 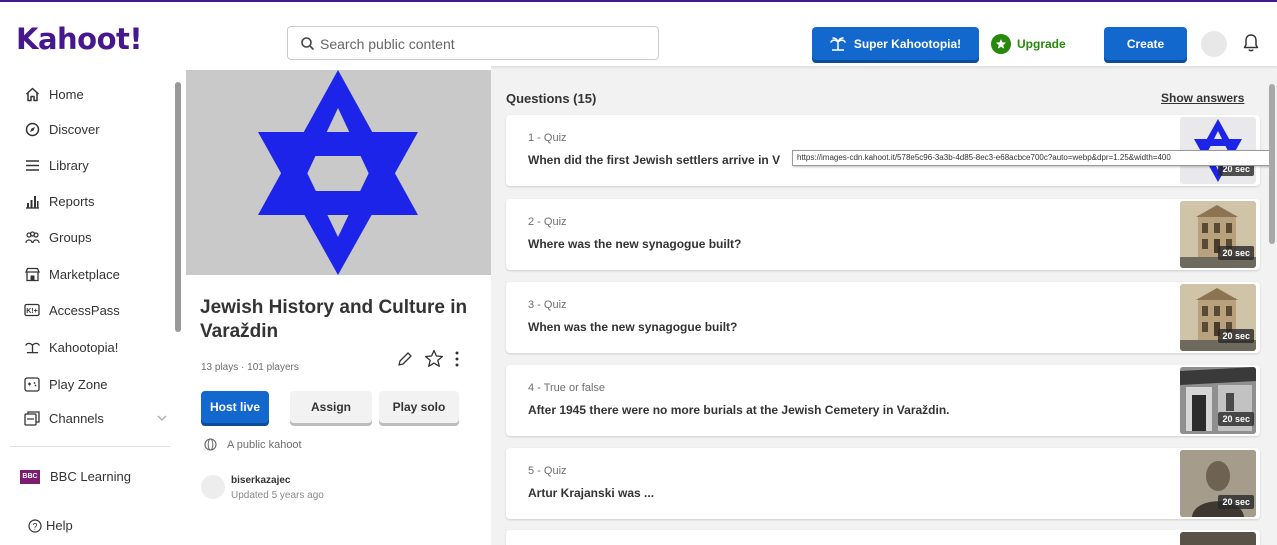 What do you see at coordinates (434, 358) in the screenshot?
I see `favorite-star-icon` at bounding box center [434, 358].